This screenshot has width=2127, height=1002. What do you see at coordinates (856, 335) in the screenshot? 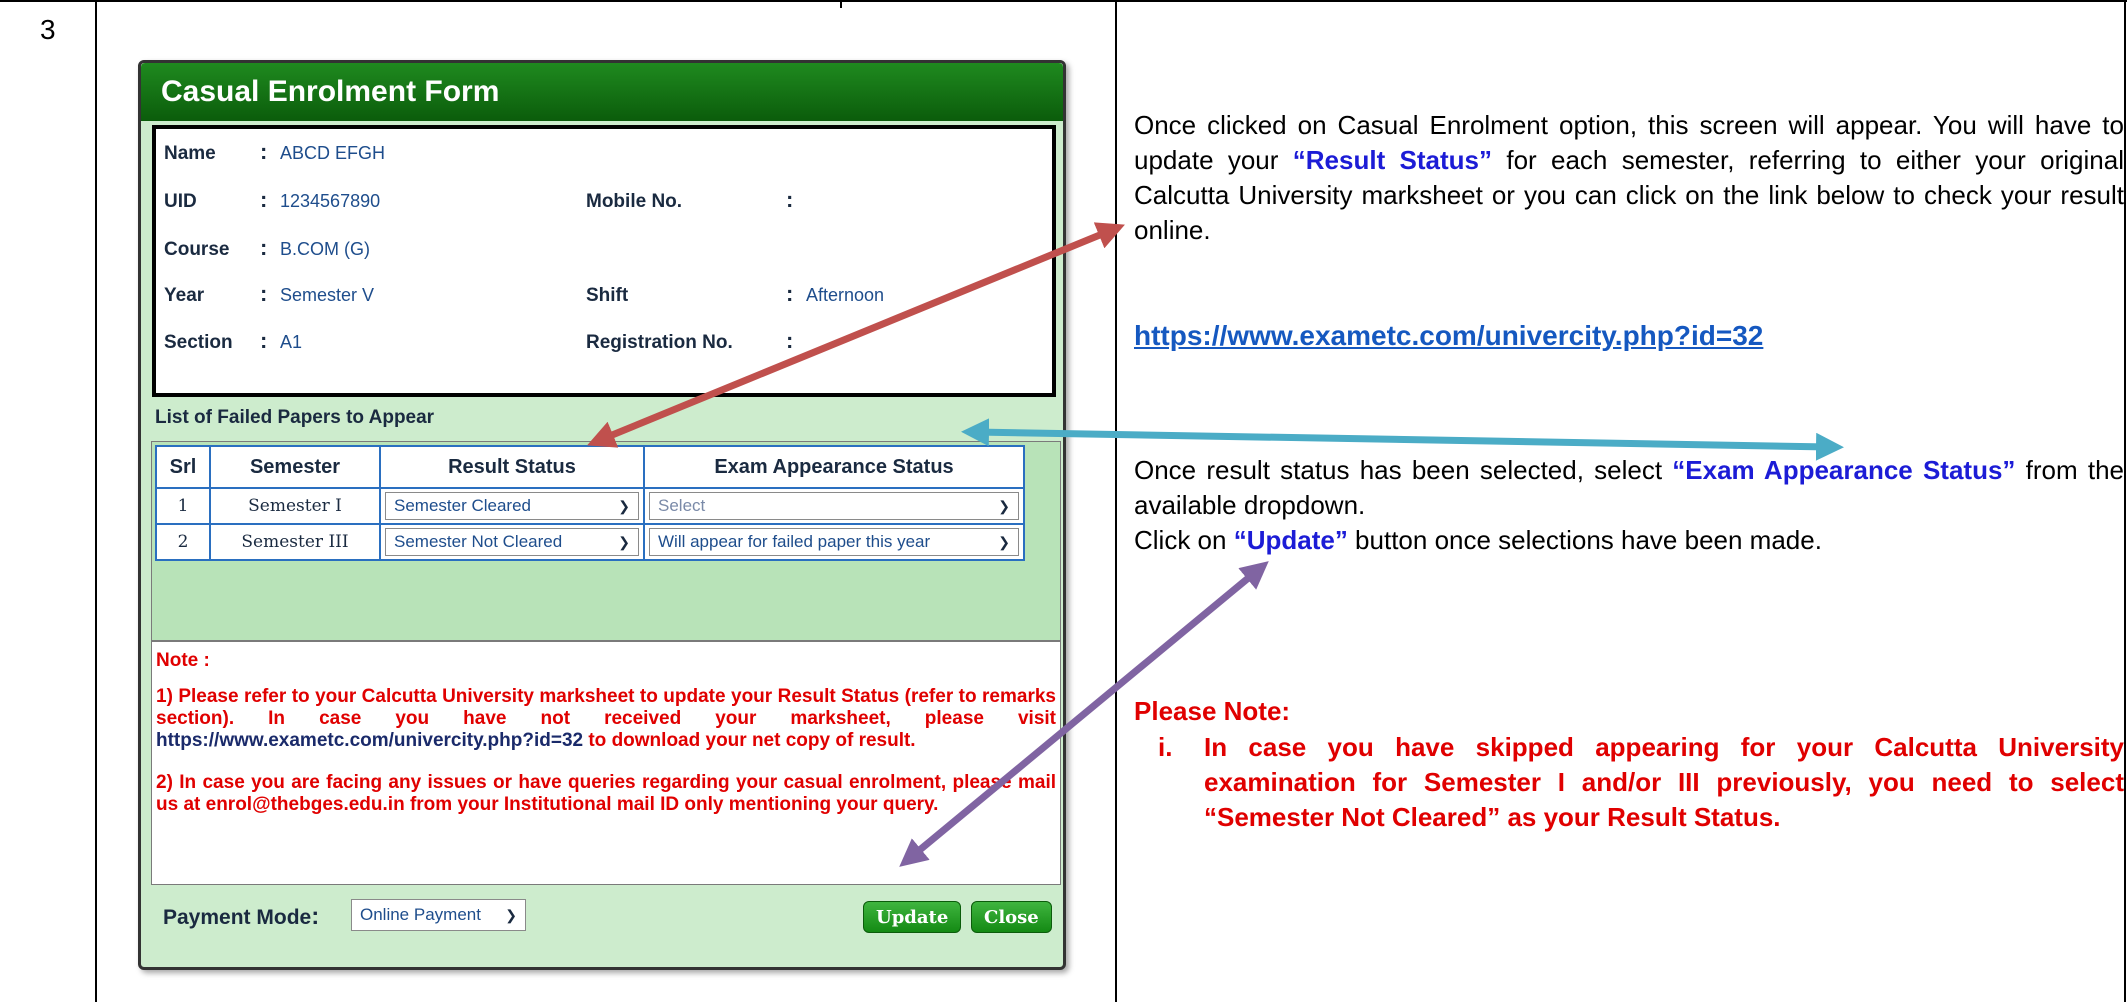
I see `result-status-arrow` at bounding box center [856, 335].